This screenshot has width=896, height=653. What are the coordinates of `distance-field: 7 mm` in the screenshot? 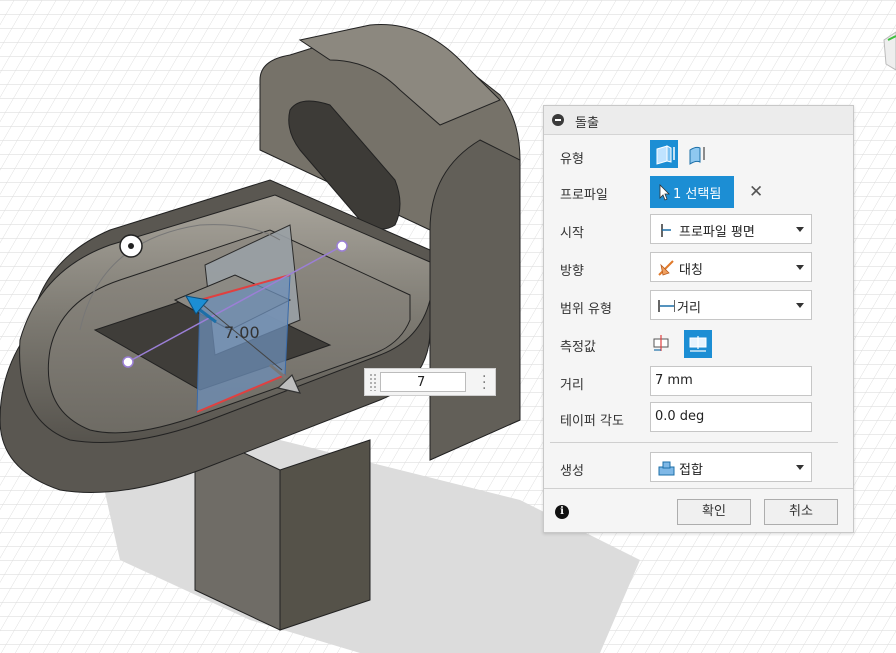 It's located at (731, 381).